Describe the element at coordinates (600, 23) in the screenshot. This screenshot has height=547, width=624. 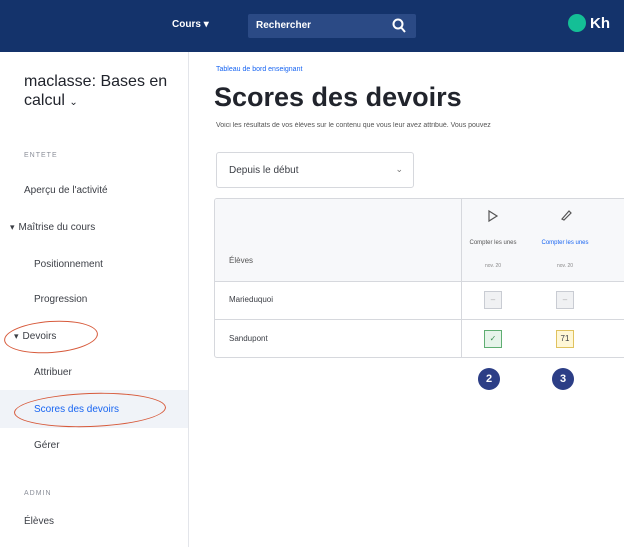
I see `logo-text: Kh` at that location.